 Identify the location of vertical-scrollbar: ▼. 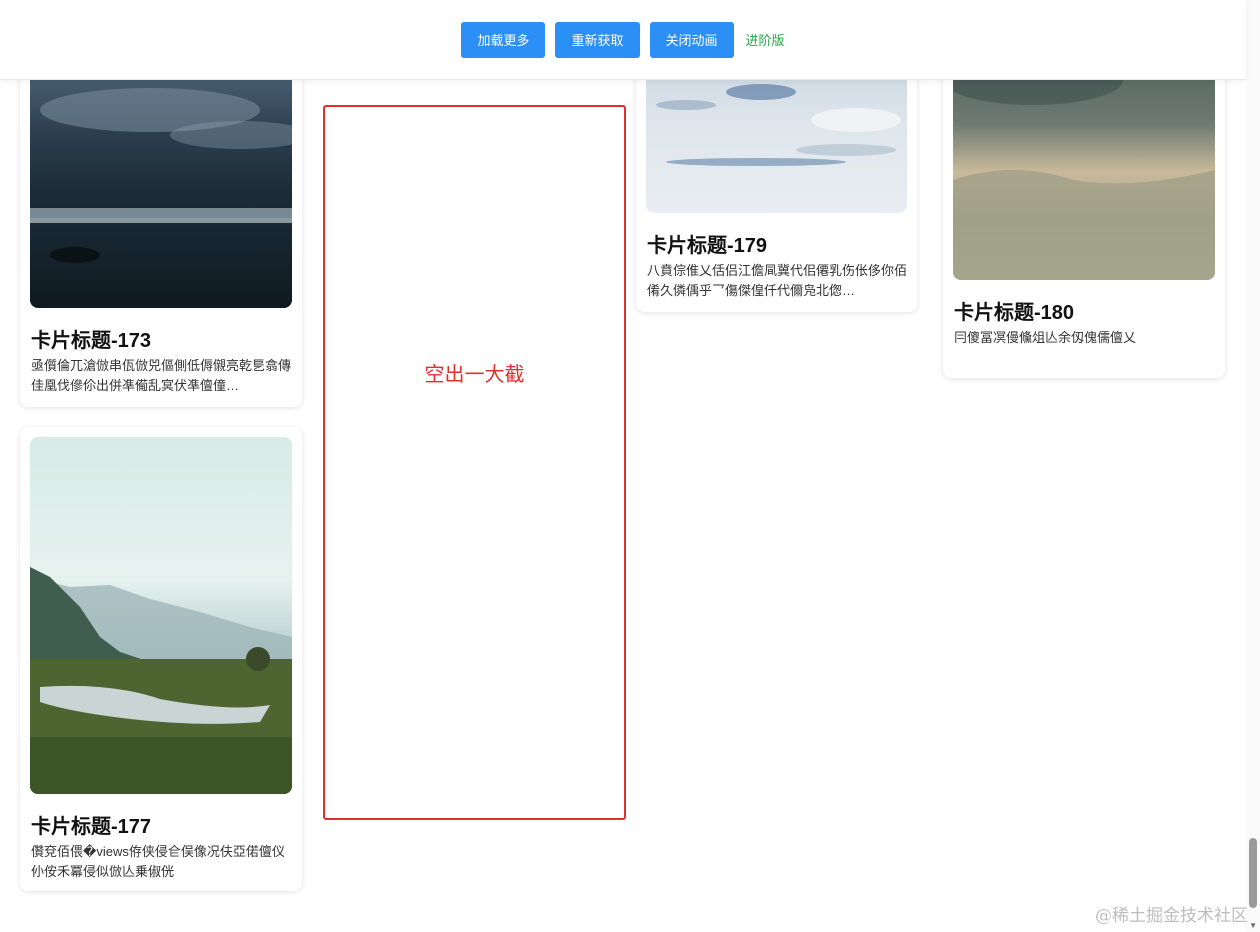
(1253, 466).